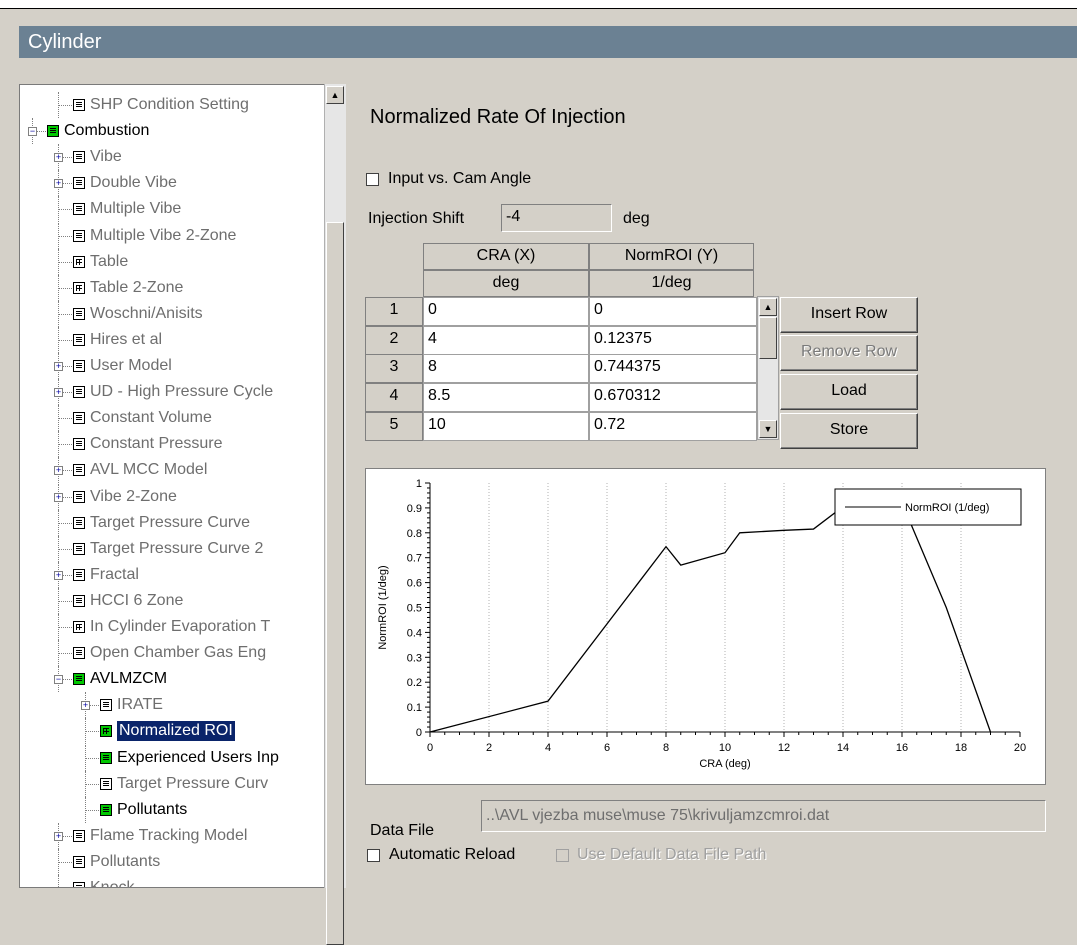 This screenshot has height=945, width=1077. What do you see at coordinates (394, 398) in the screenshot?
I see `row-number-header: 4` at bounding box center [394, 398].